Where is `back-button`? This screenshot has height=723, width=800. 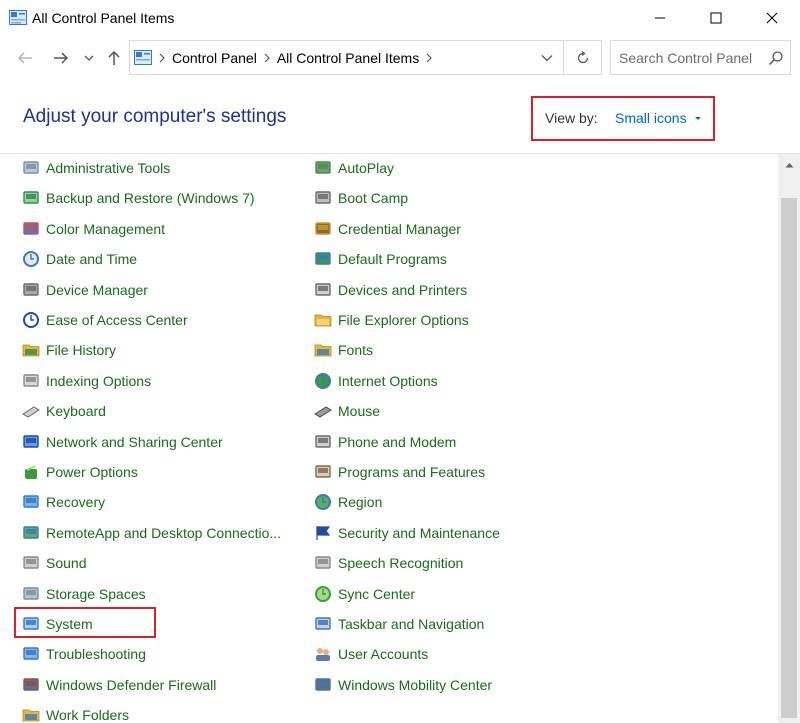
back-button is located at coordinates (25, 58).